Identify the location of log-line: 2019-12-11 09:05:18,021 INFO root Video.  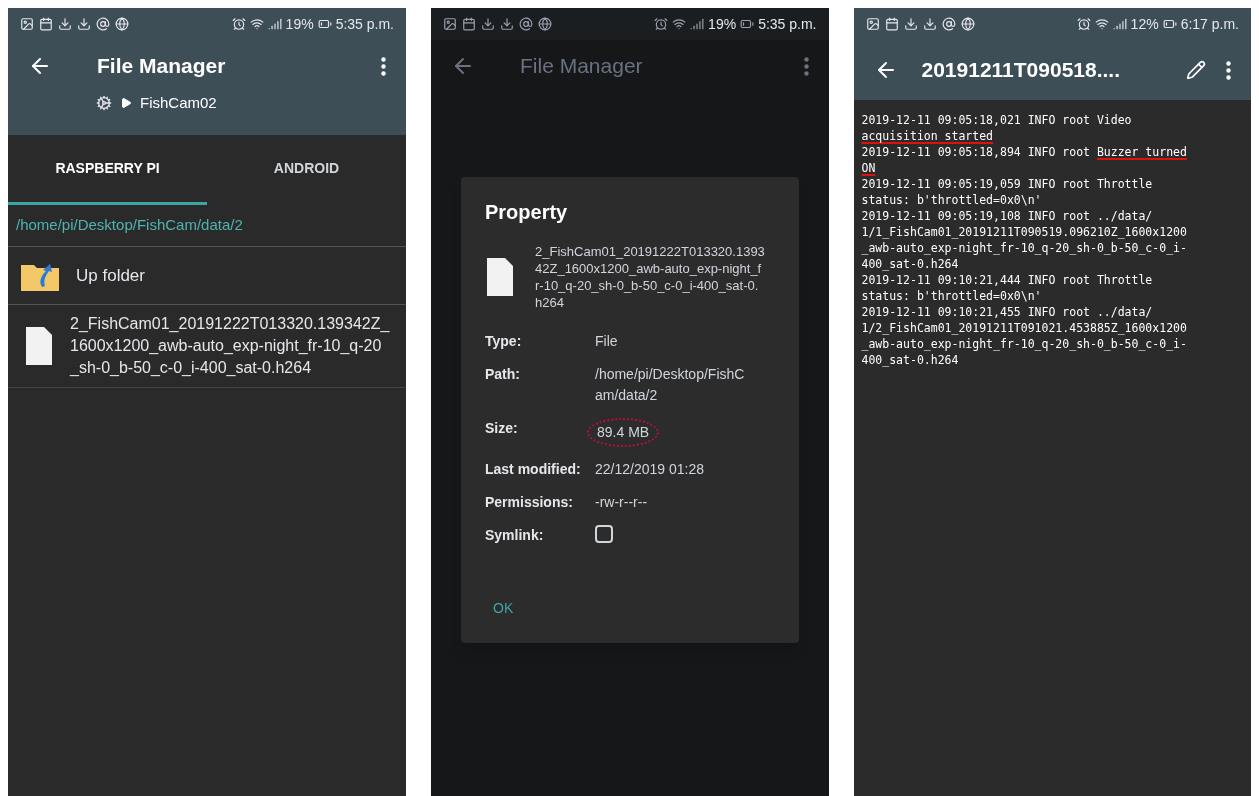
(997, 120).